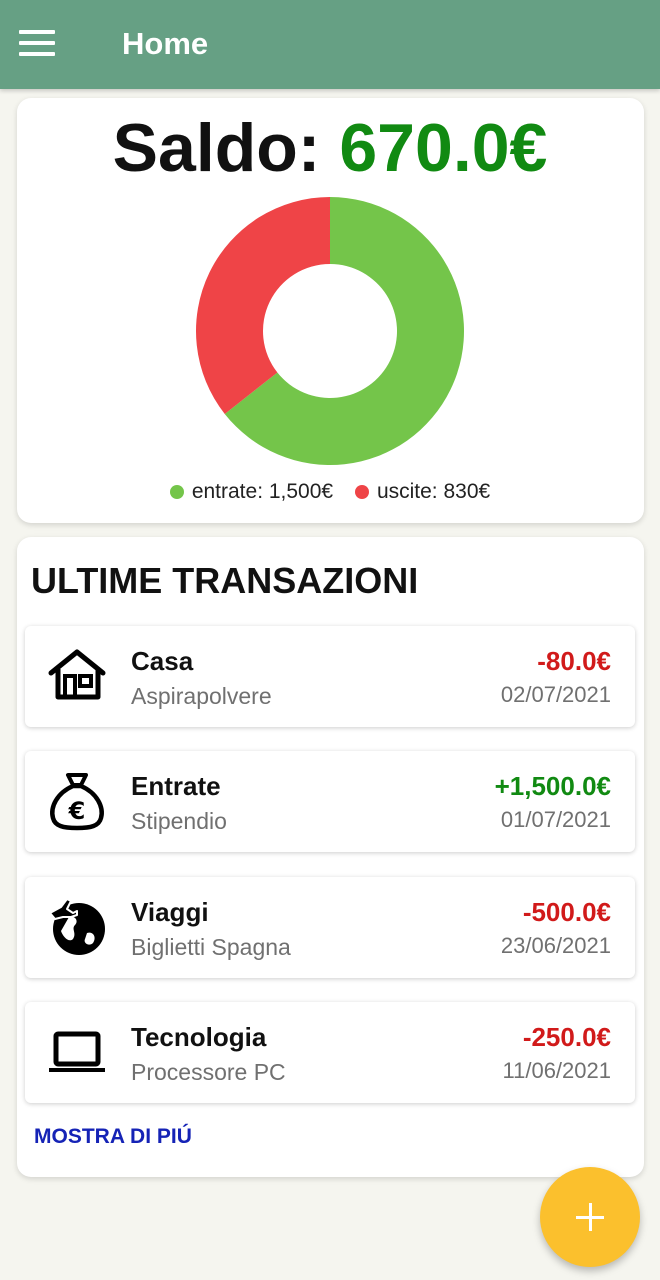 This screenshot has height=1280, width=660. What do you see at coordinates (433, 491) in the screenshot?
I see `legend-label-uscite: uscite: 830€` at bounding box center [433, 491].